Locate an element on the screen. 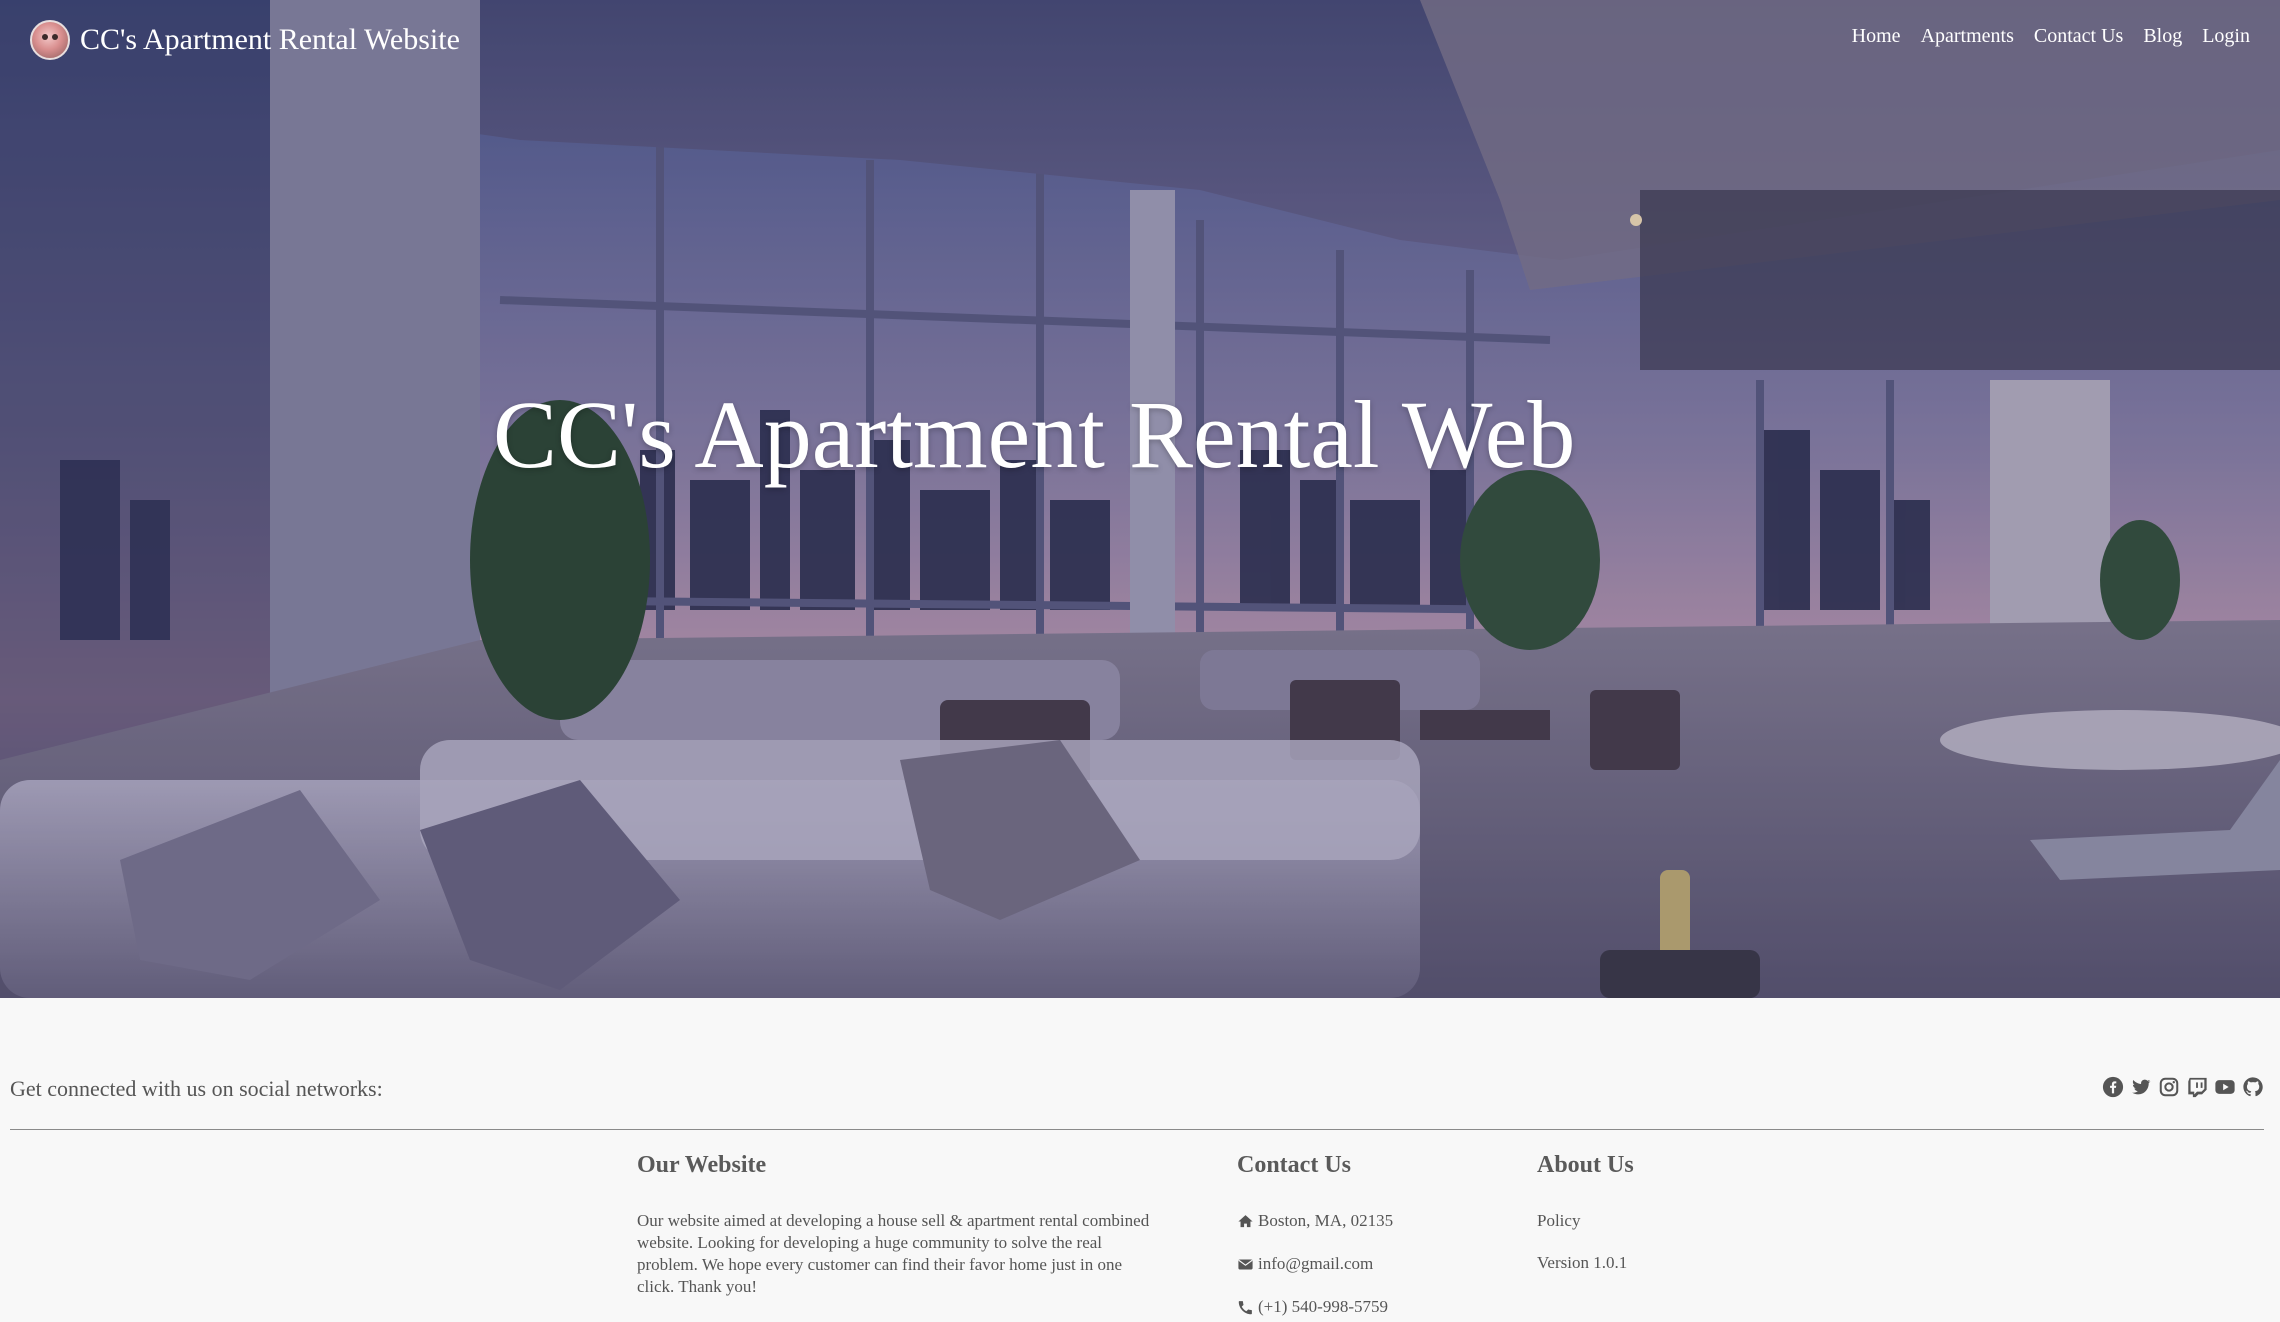 This screenshot has width=2280, height=1322. about-us-heading: About Us is located at coordinates (1585, 1165).